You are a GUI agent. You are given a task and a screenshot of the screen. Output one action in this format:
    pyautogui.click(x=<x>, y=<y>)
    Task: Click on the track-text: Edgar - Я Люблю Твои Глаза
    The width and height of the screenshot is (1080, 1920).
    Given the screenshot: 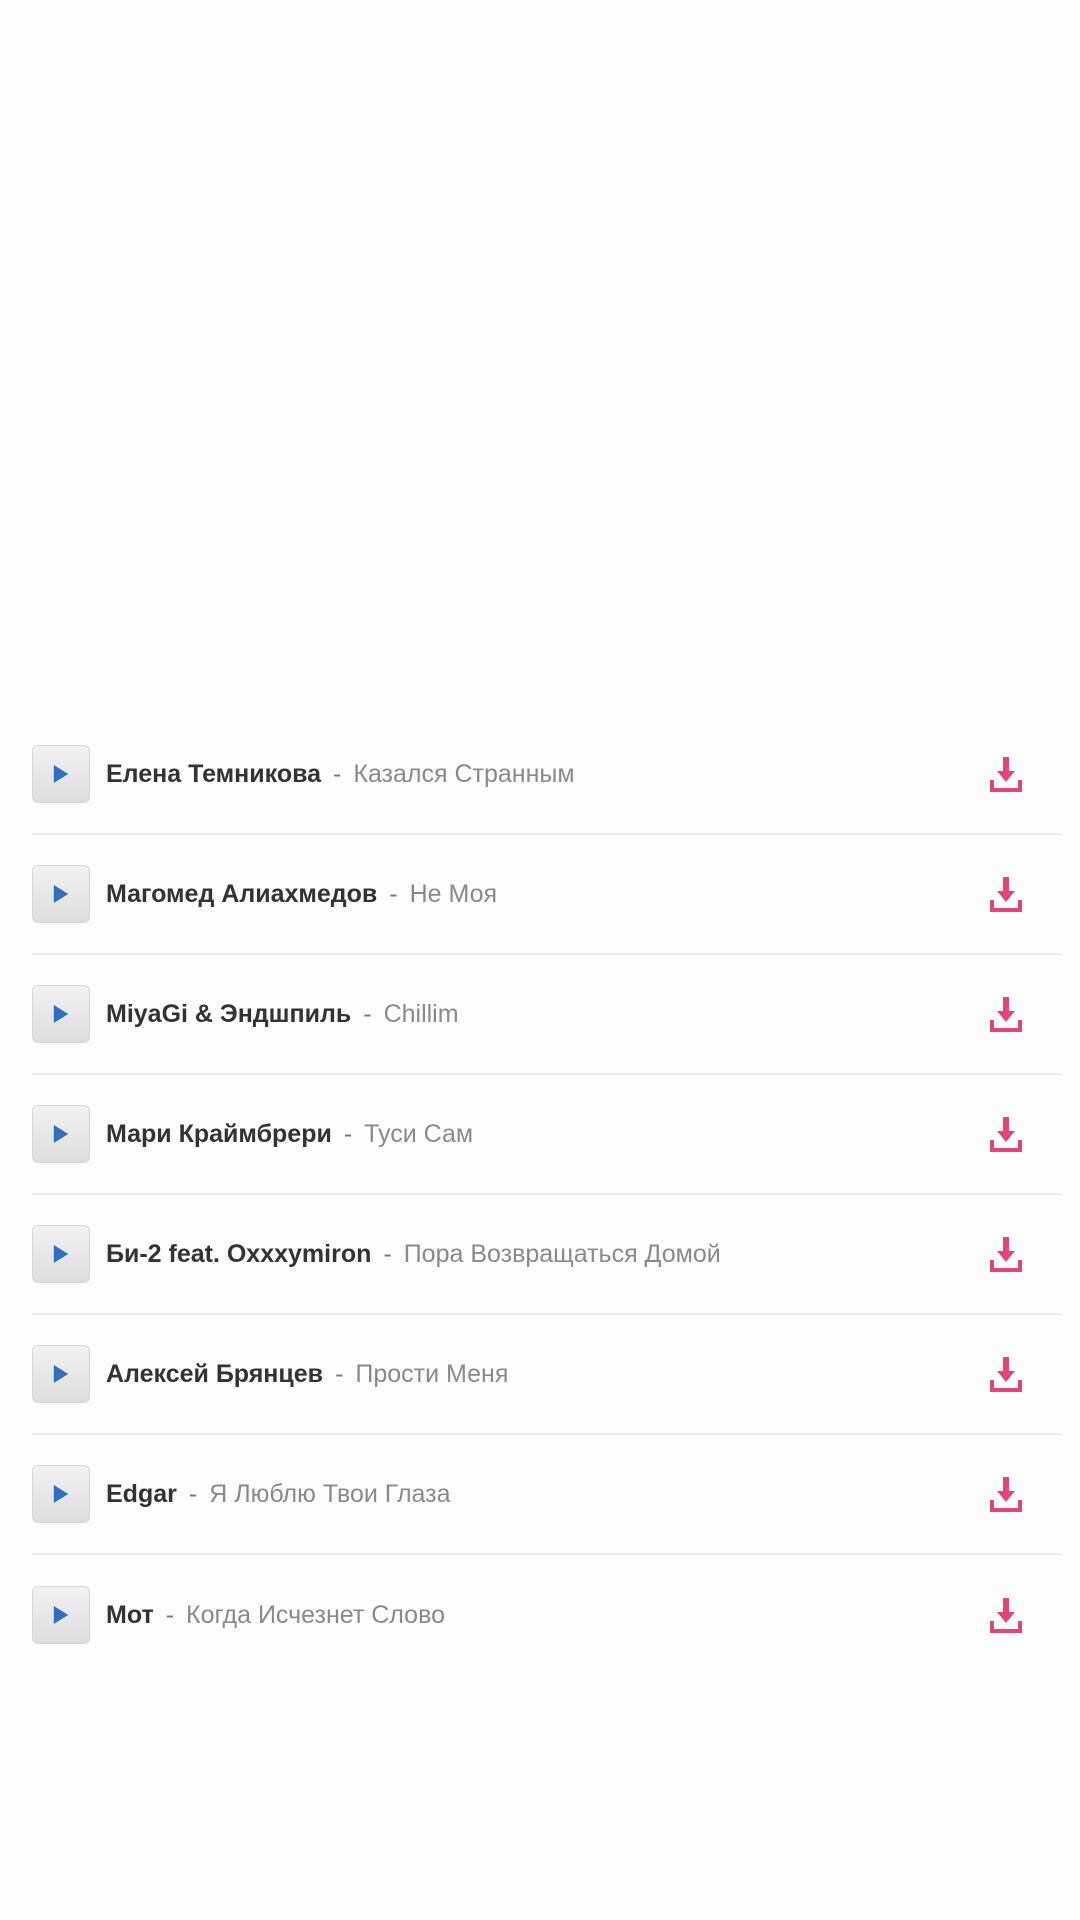 What is the action you would take?
    pyautogui.click(x=278, y=1494)
    